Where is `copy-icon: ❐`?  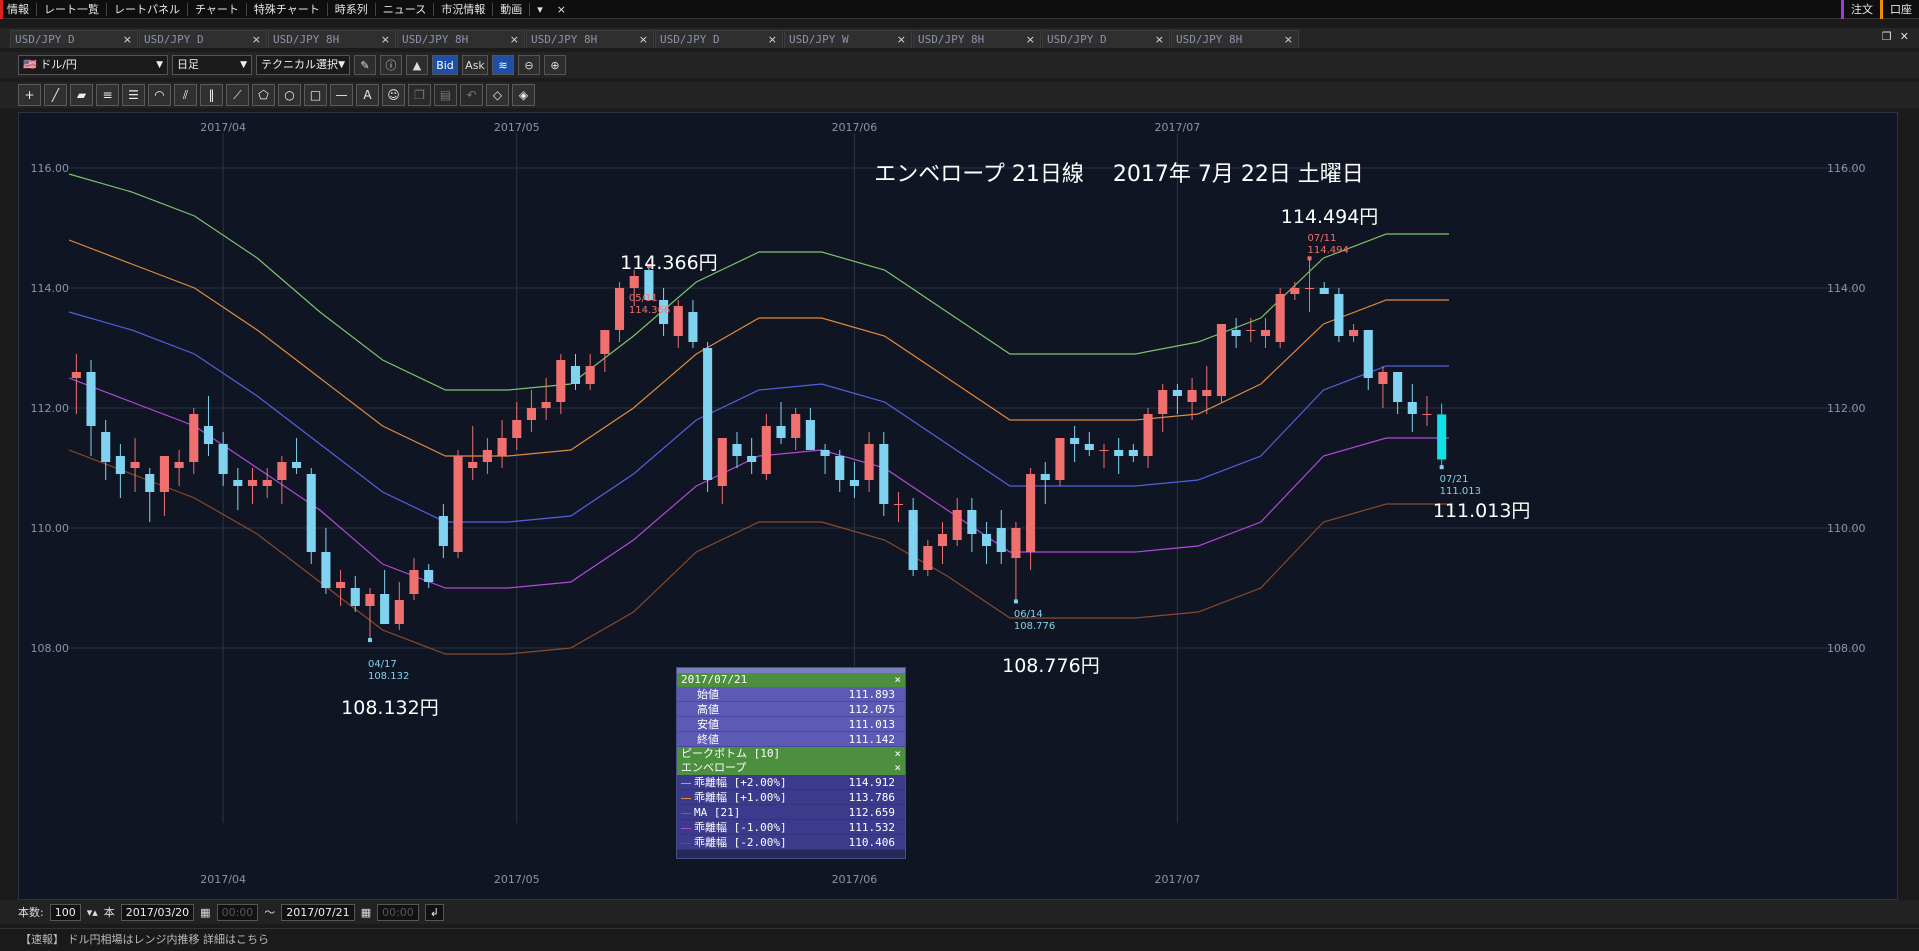
copy-icon: ❐ is located at coordinates (419, 95).